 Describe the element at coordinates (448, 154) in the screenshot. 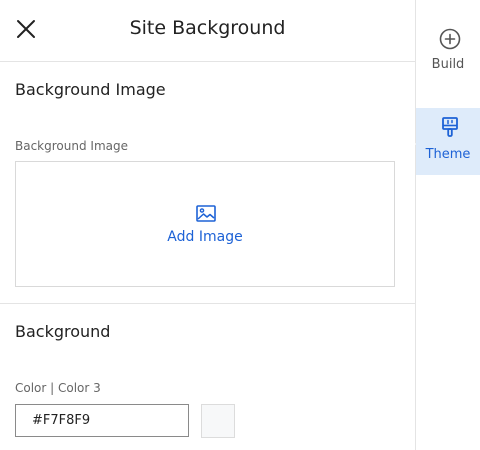

I see `nav-label-theme: Theme` at that location.